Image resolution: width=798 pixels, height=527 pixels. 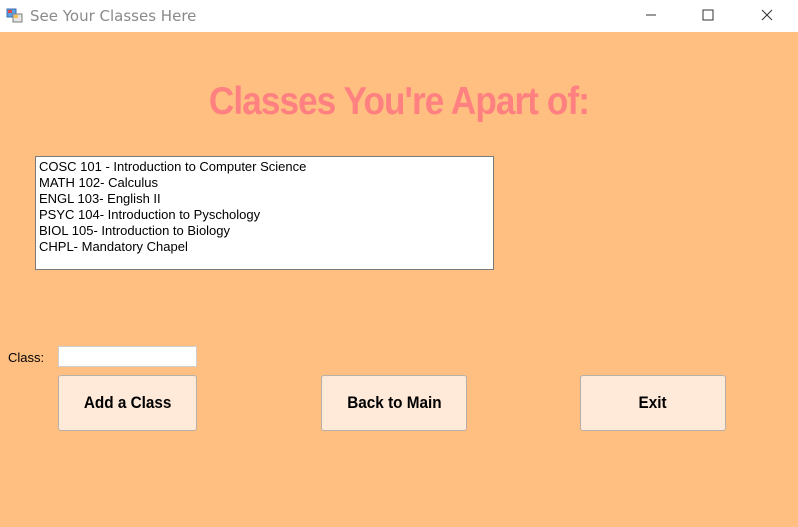 What do you see at coordinates (113, 16) in the screenshot?
I see `window-title: See Your Classes Here` at bounding box center [113, 16].